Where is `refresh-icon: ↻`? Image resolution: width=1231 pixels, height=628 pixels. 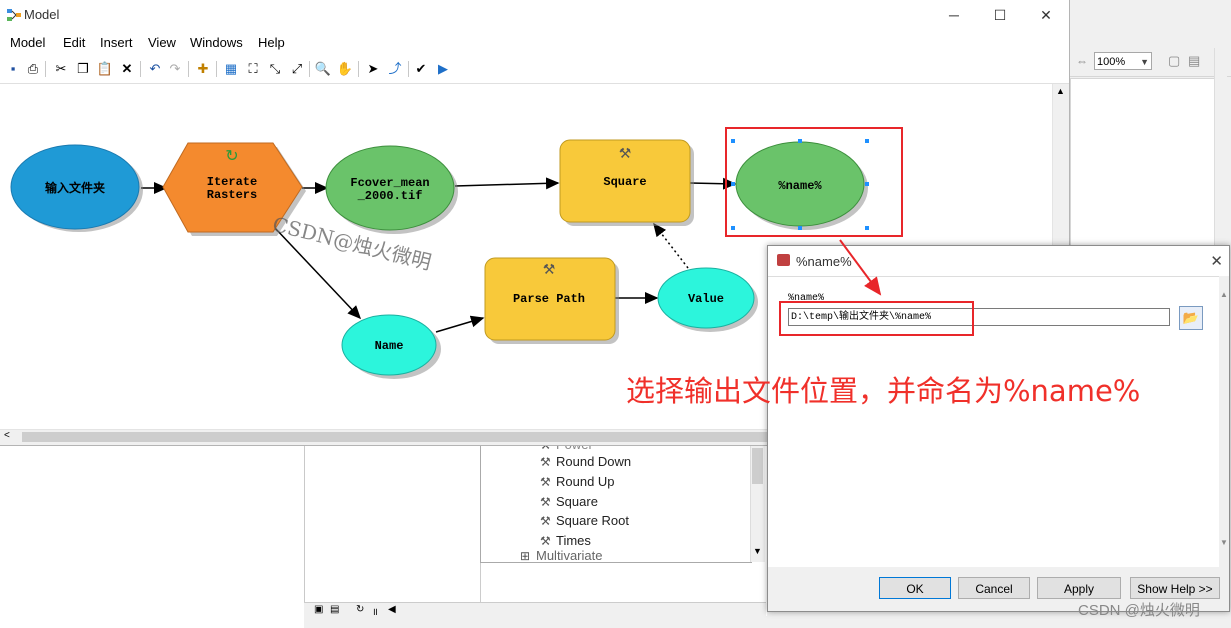 refresh-icon: ↻ is located at coordinates (360, 609).